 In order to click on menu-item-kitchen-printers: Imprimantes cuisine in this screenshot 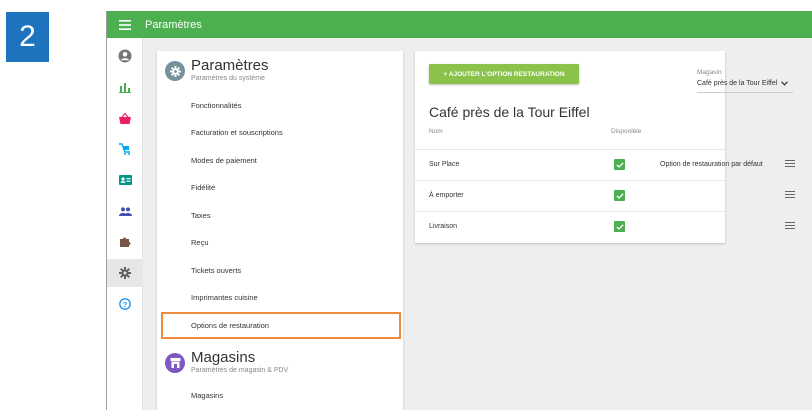, I will do `click(280, 297)`.